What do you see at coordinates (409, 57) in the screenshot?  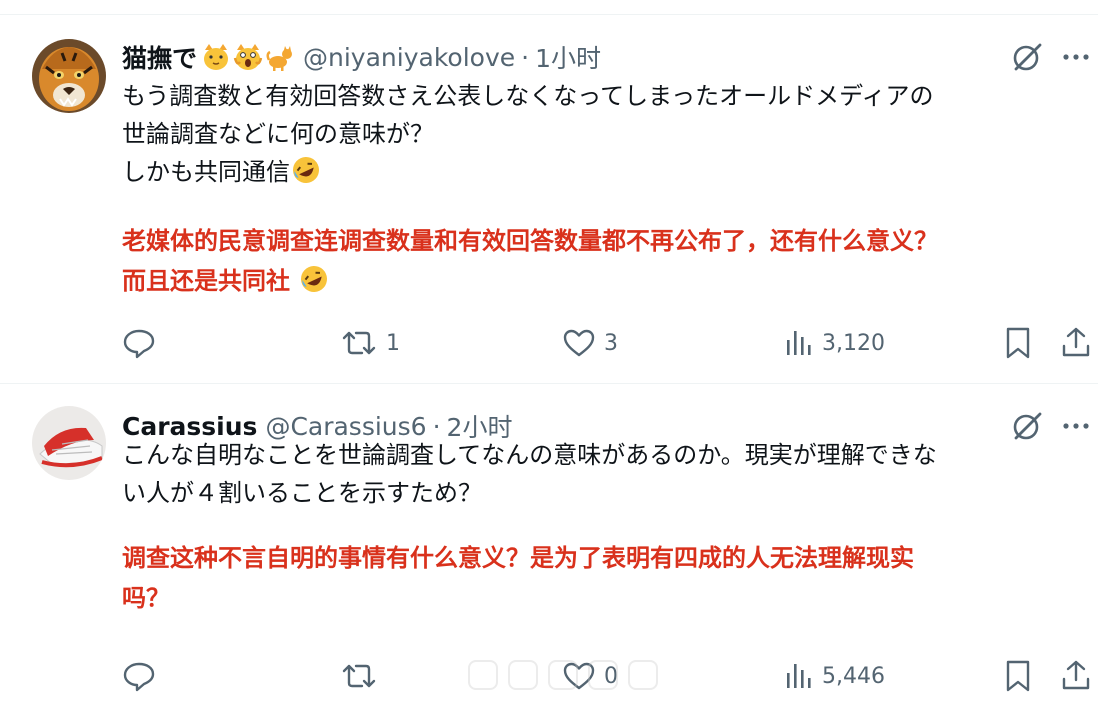 I see `user-handle: @niyaniyakolove` at bounding box center [409, 57].